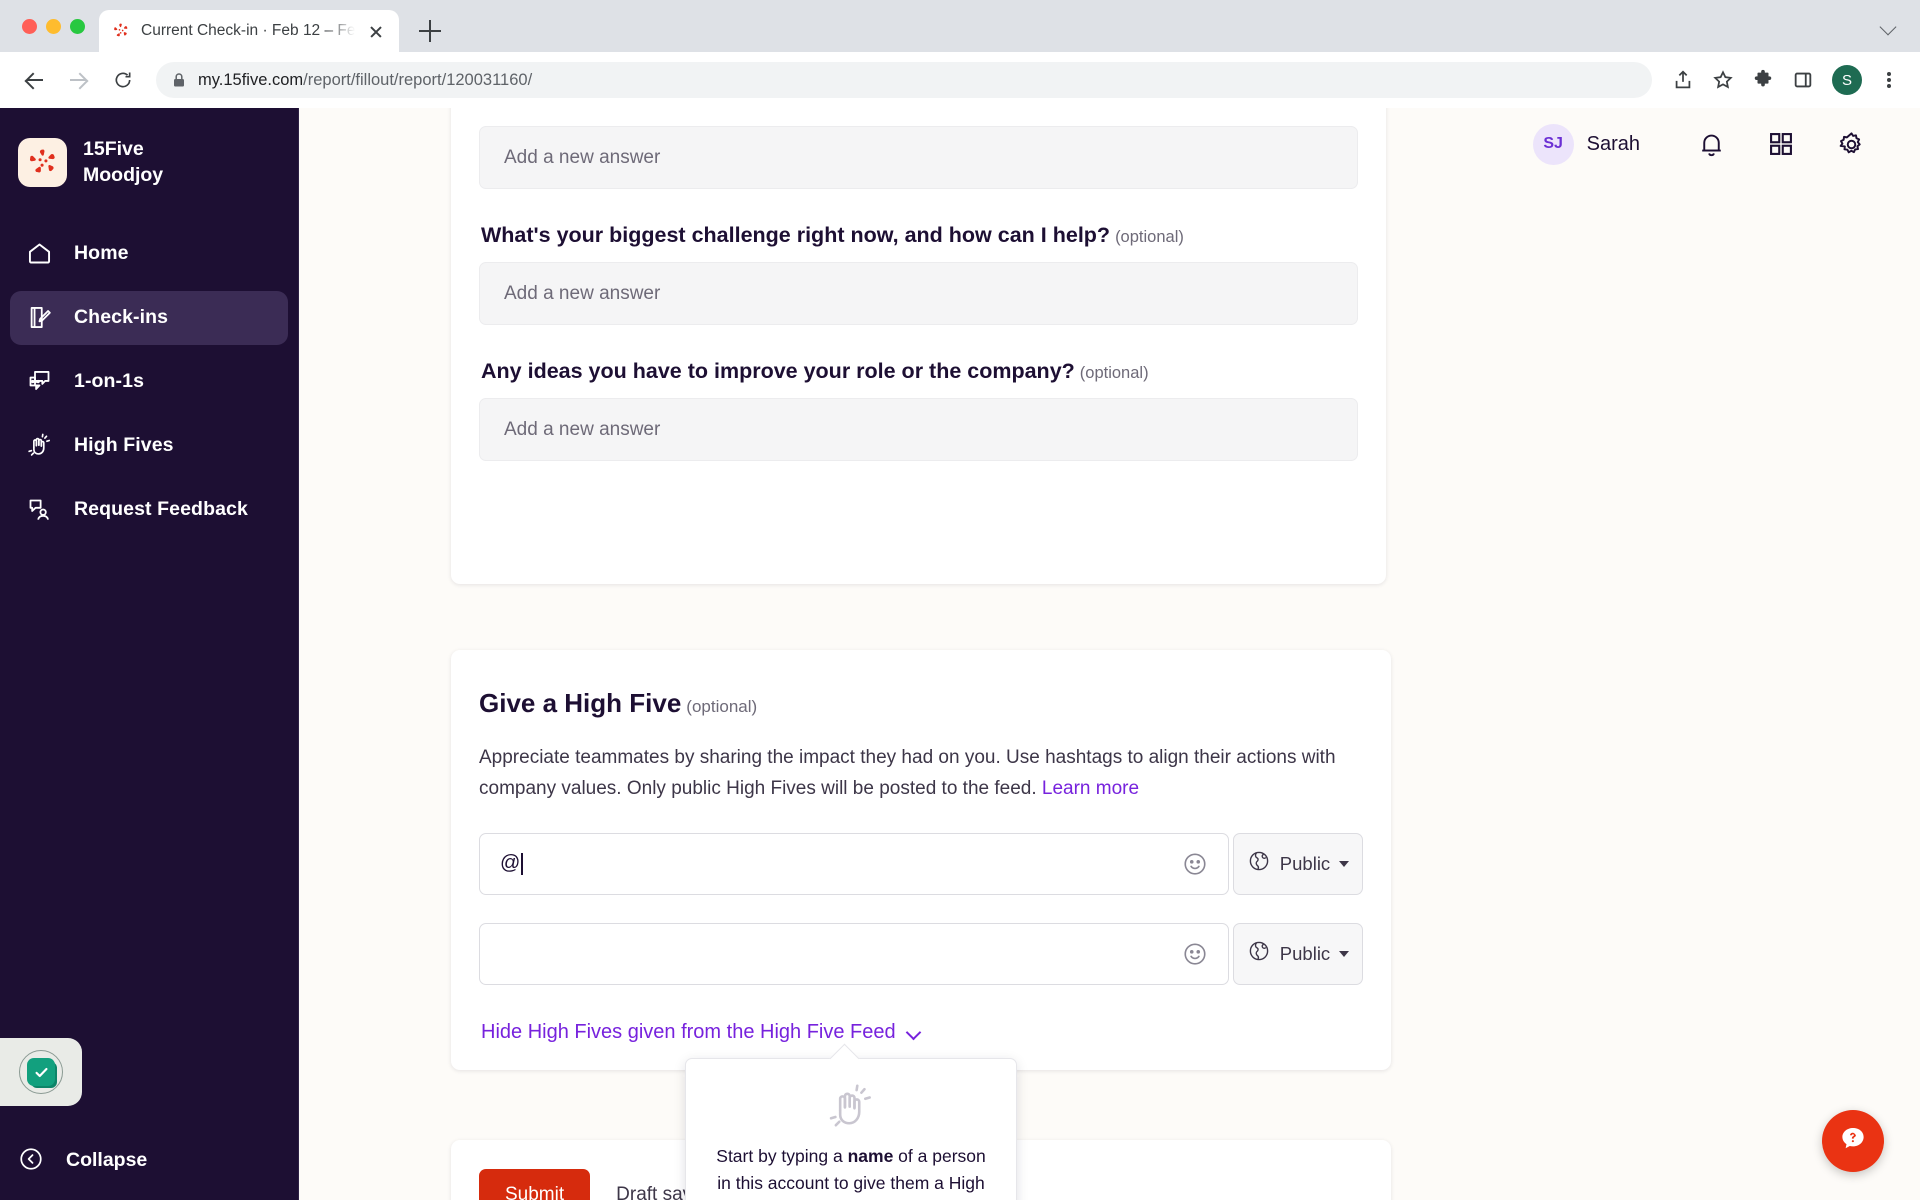  What do you see at coordinates (77, 26) in the screenshot?
I see `maximize-window-button` at bounding box center [77, 26].